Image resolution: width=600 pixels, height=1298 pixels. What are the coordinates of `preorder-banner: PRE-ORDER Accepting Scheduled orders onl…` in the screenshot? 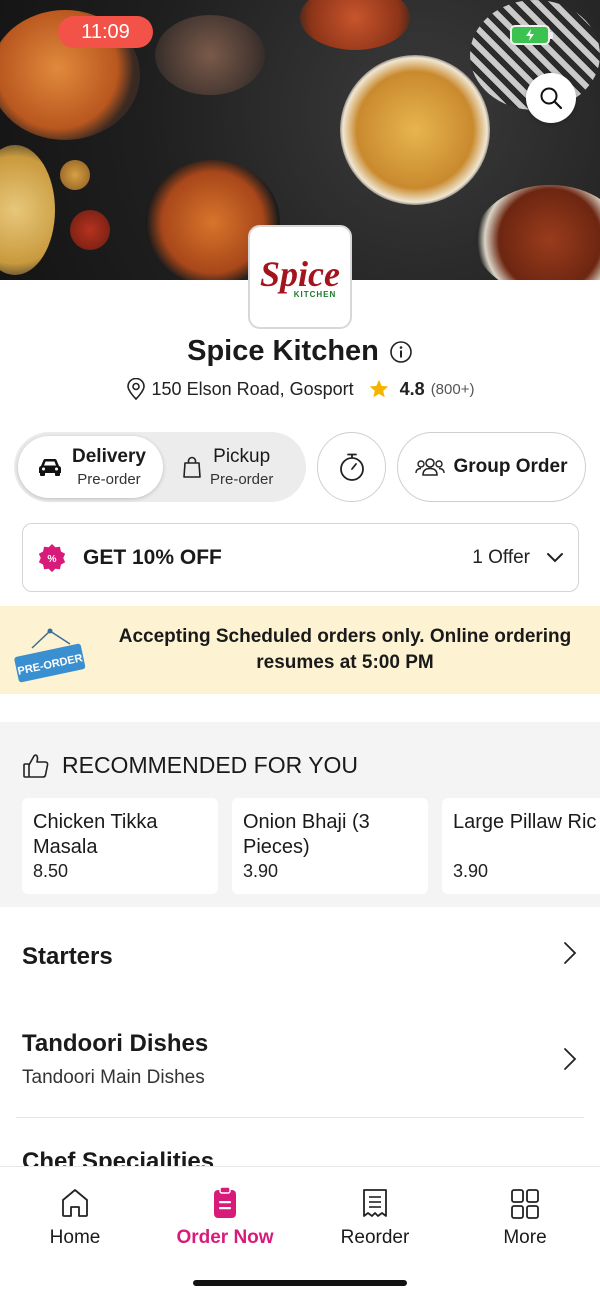 It's located at (300, 650).